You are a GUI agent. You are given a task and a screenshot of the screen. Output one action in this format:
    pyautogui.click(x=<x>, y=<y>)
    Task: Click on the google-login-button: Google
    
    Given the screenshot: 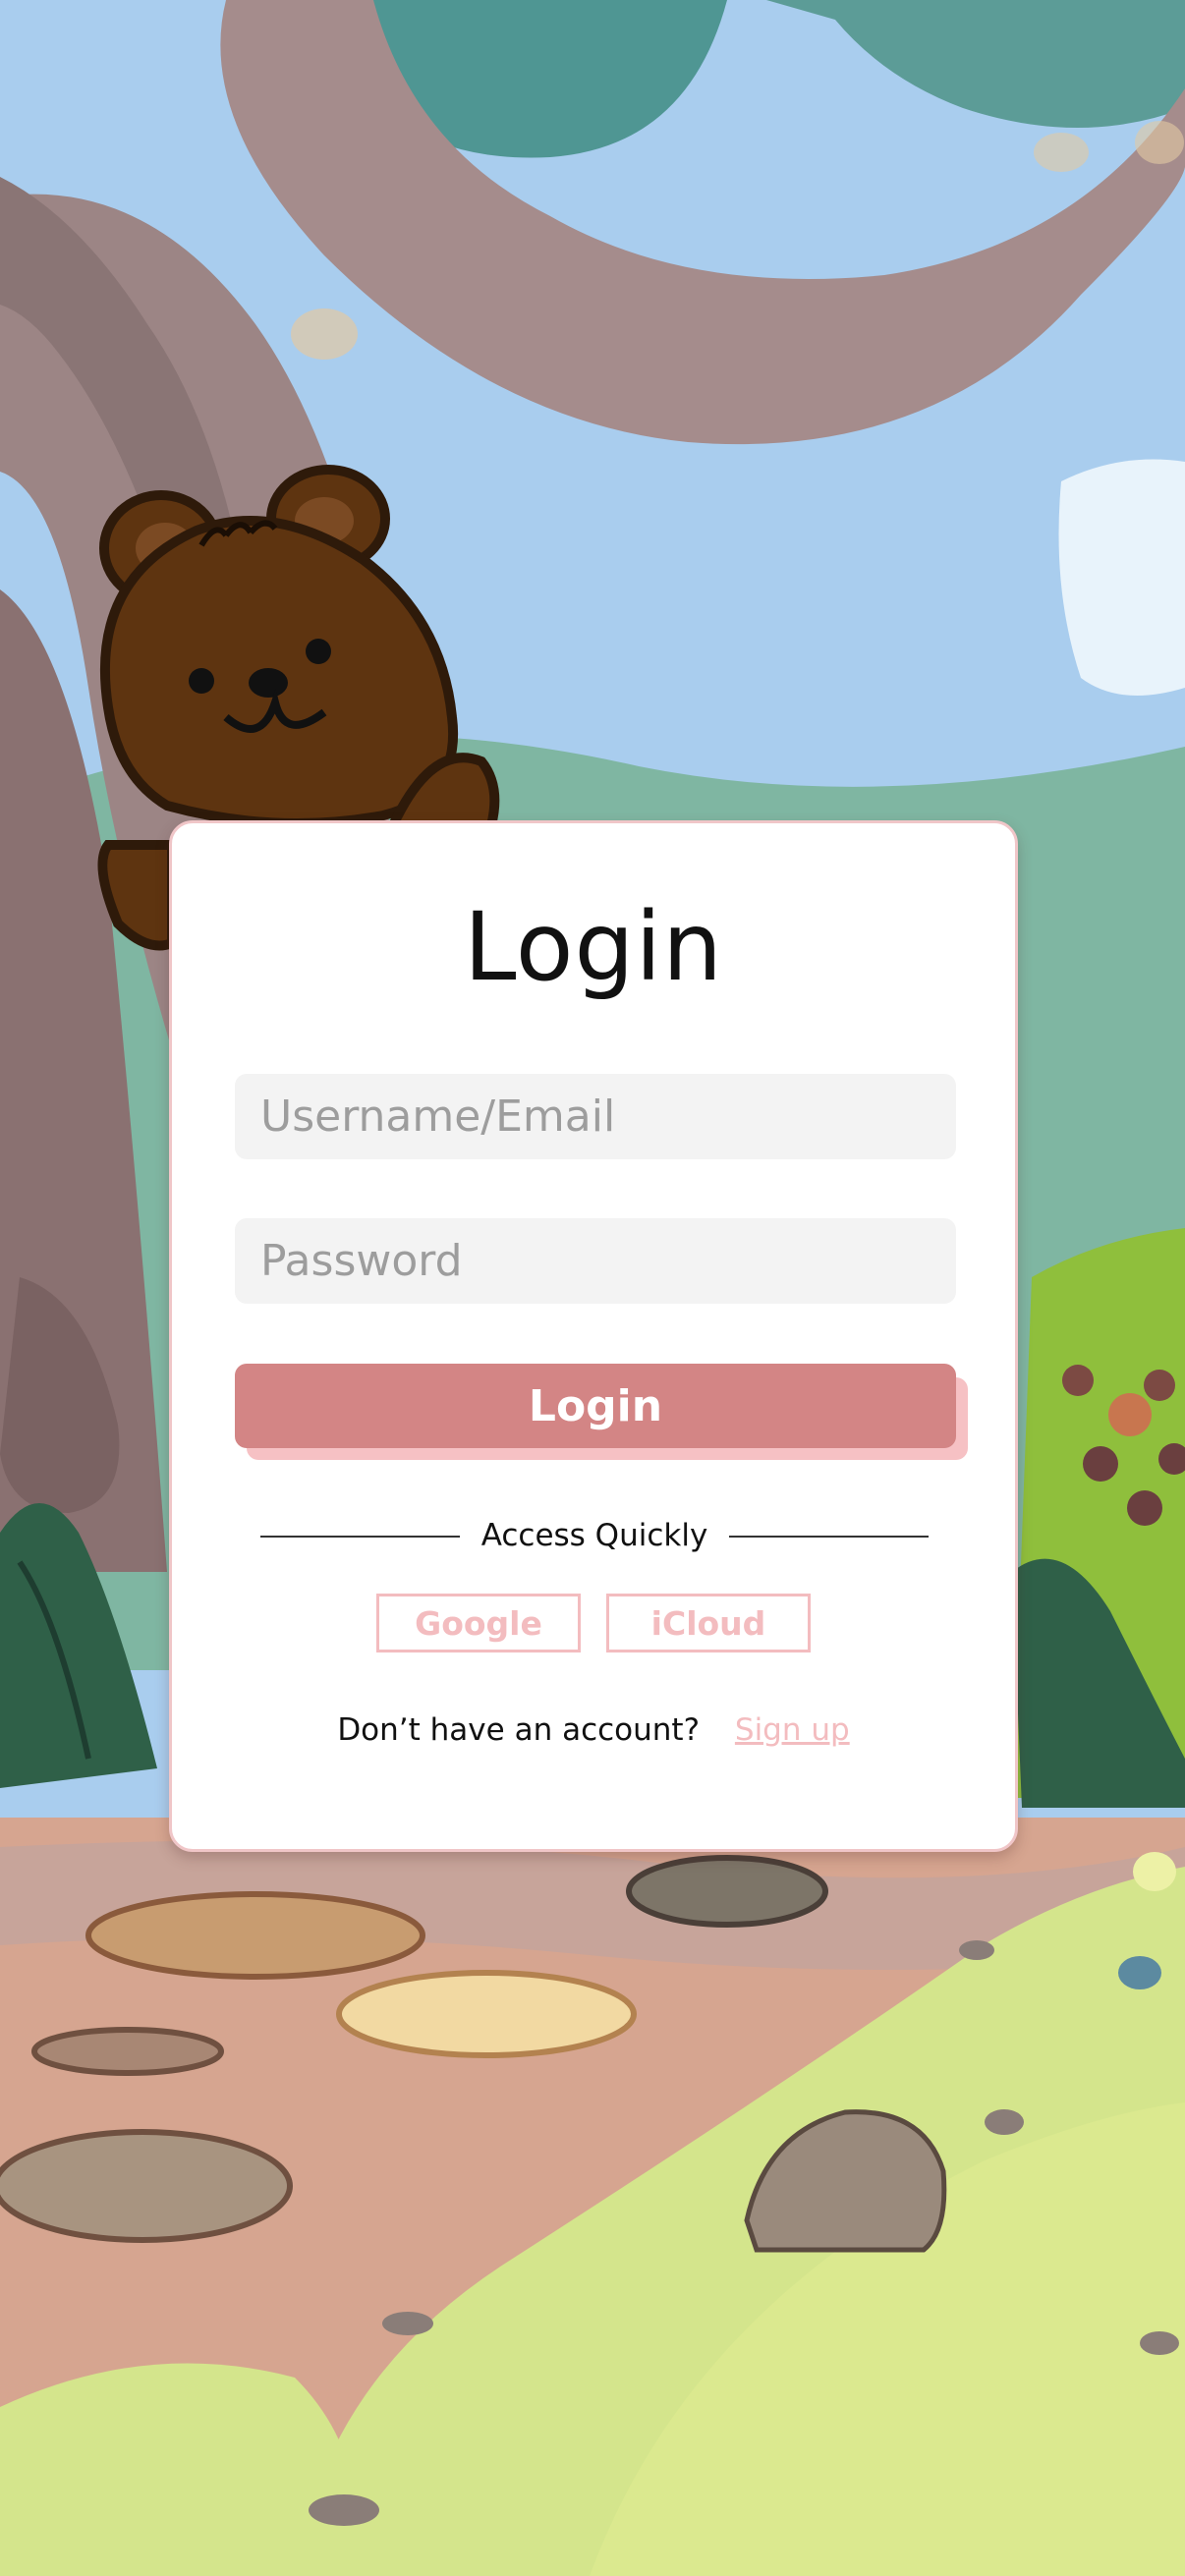 What is the action you would take?
    pyautogui.click(x=479, y=1623)
    